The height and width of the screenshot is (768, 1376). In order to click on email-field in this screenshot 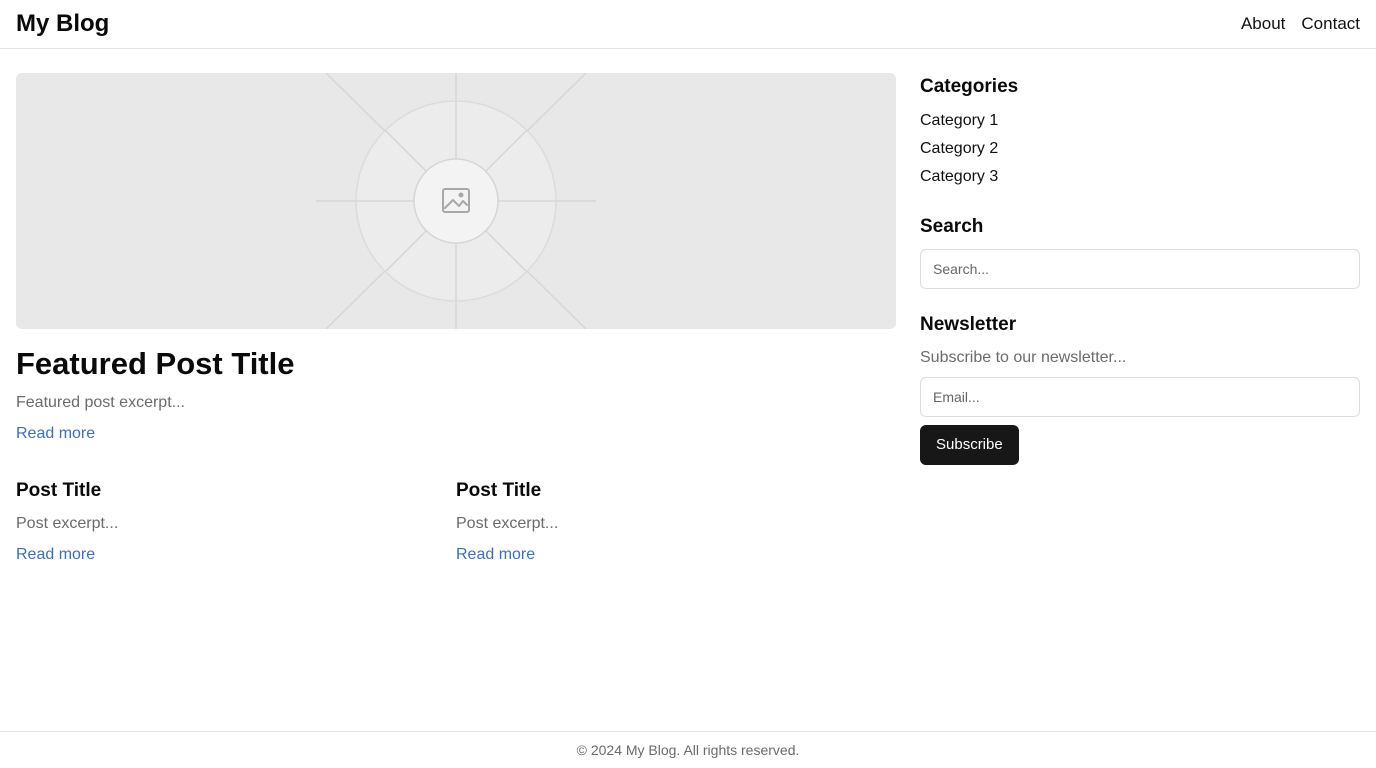, I will do `click(1140, 397)`.